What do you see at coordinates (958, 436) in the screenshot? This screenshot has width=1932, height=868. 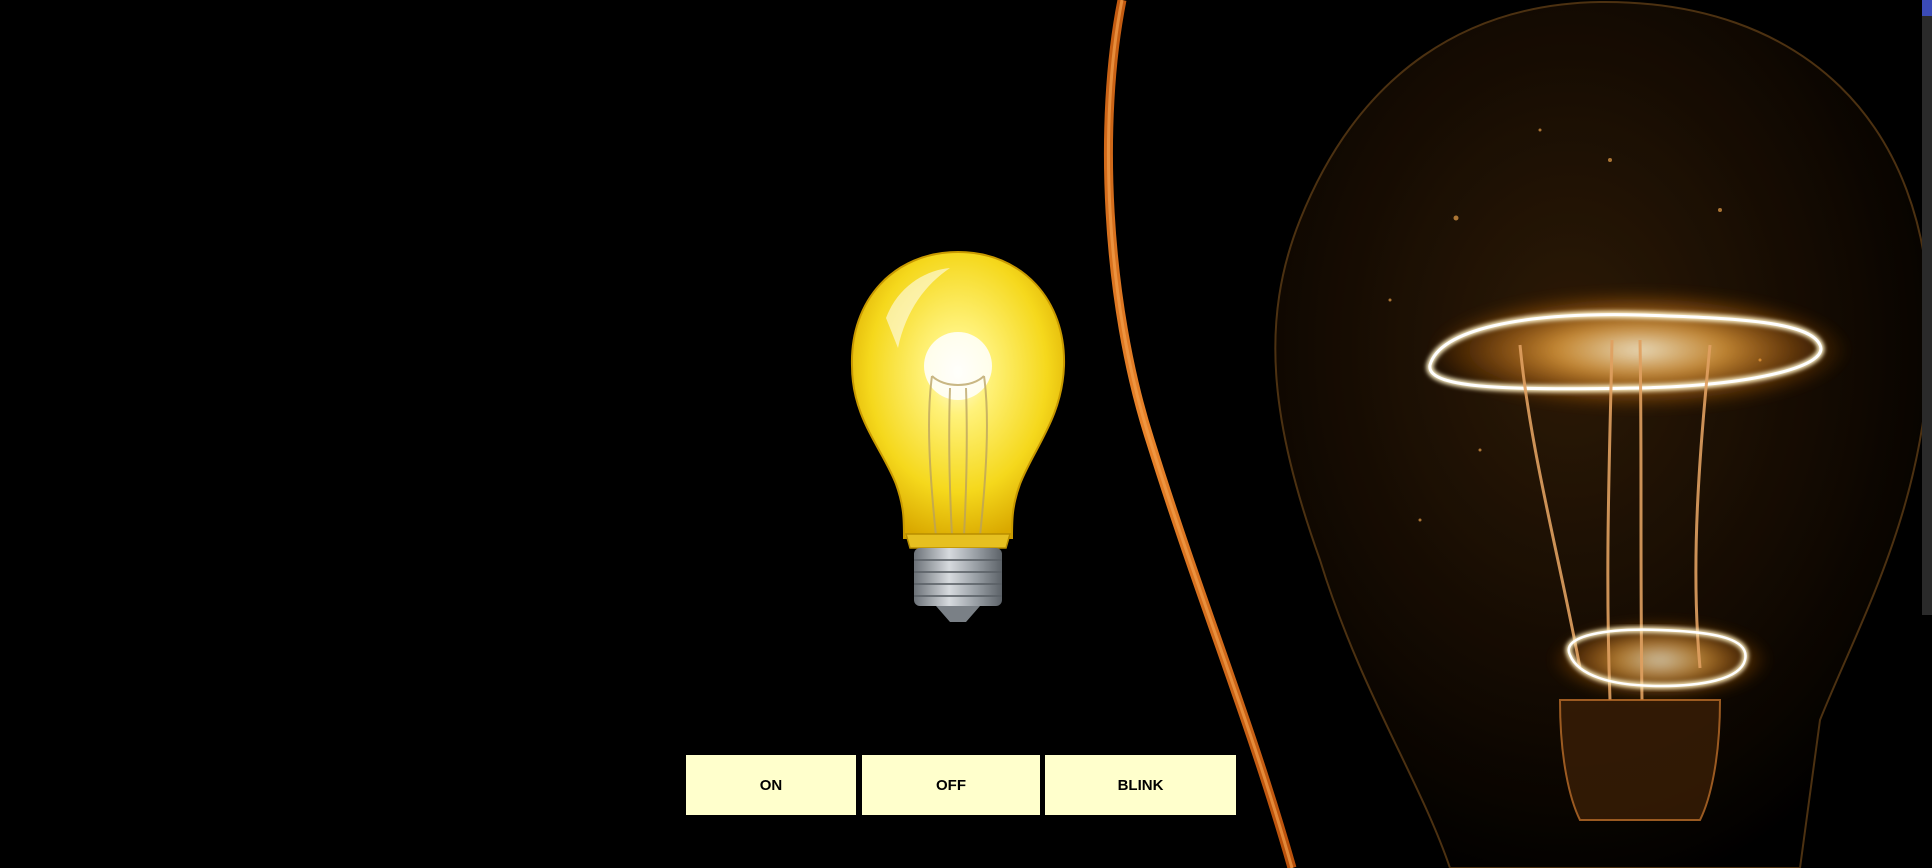 I see `lightbulb-icon` at bounding box center [958, 436].